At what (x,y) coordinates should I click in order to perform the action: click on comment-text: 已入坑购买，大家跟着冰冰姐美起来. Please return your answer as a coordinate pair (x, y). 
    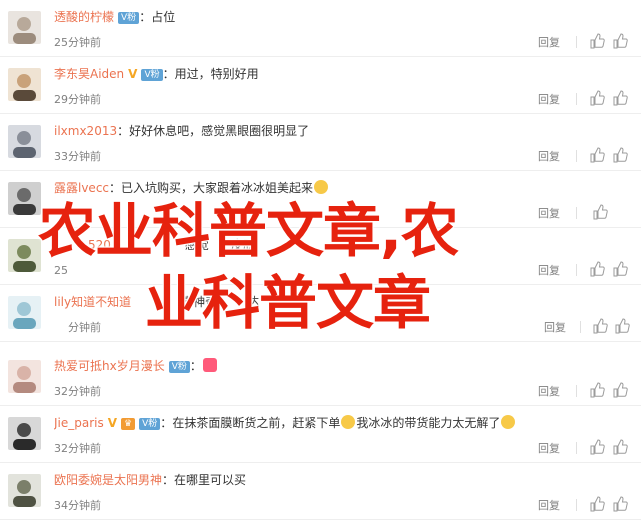
    Looking at the image, I should click on (217, 188).